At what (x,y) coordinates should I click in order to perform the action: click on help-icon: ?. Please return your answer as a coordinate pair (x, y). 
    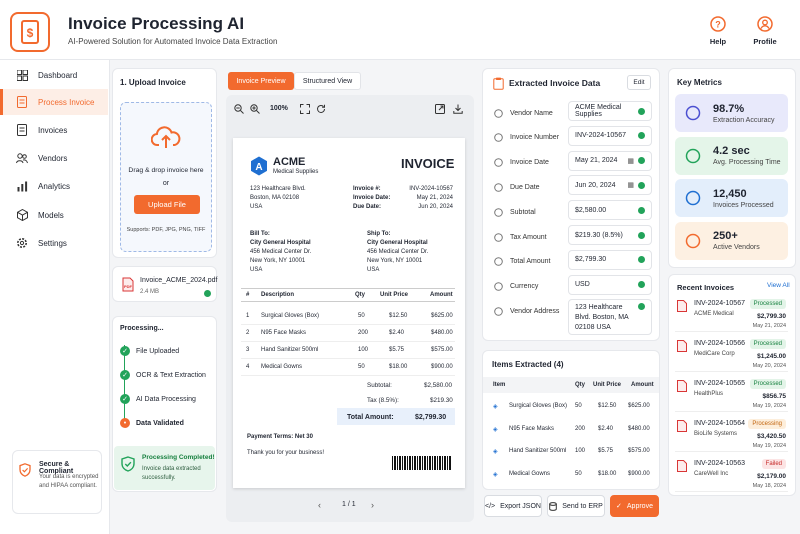
    Looking at the image, I should click on (718, 24).